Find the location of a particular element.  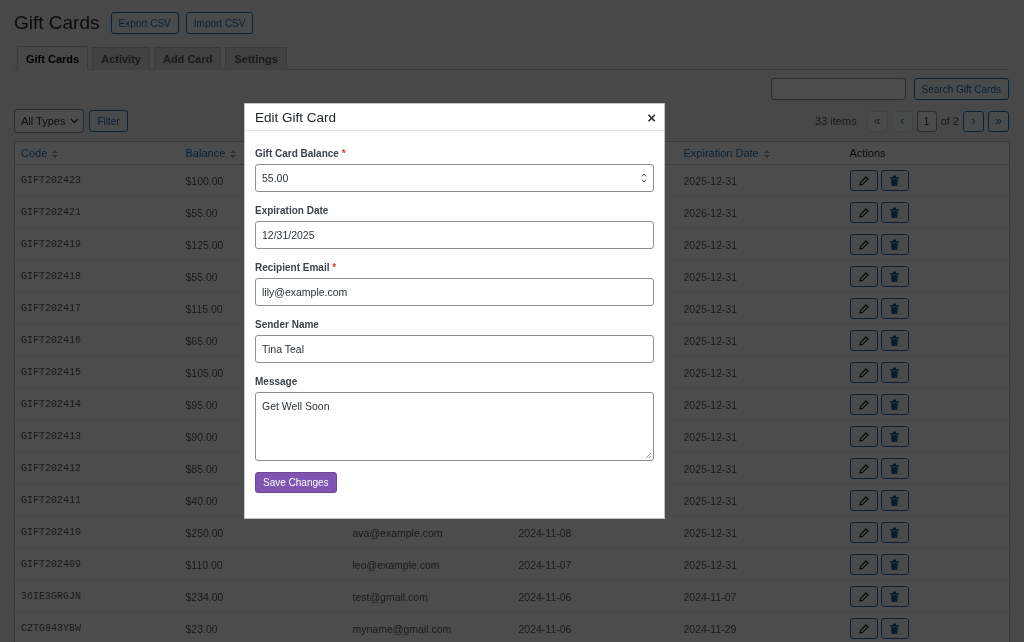

column-header: Balance is located at coordinates (205, 152).